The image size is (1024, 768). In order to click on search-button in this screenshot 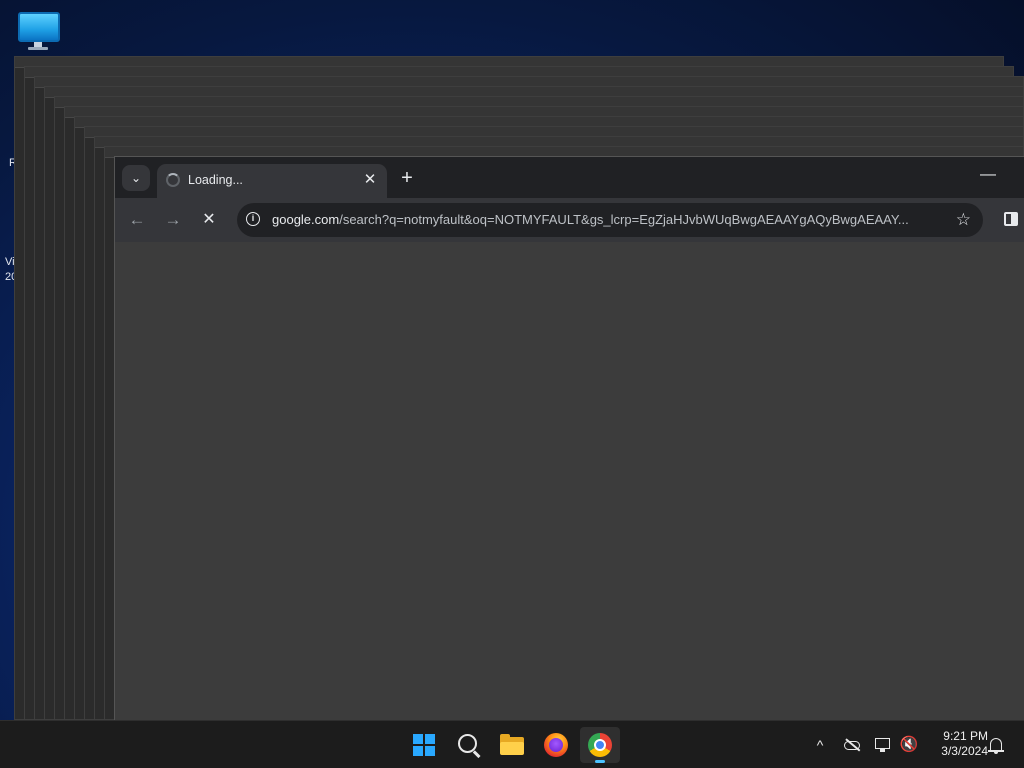, I will do `click(468, 745)`.